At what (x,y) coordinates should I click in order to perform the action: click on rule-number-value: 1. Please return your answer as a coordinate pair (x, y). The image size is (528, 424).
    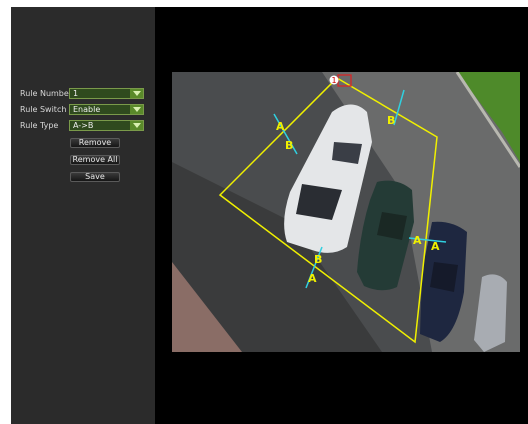
    Looking at the image, I should click on (76, 93).